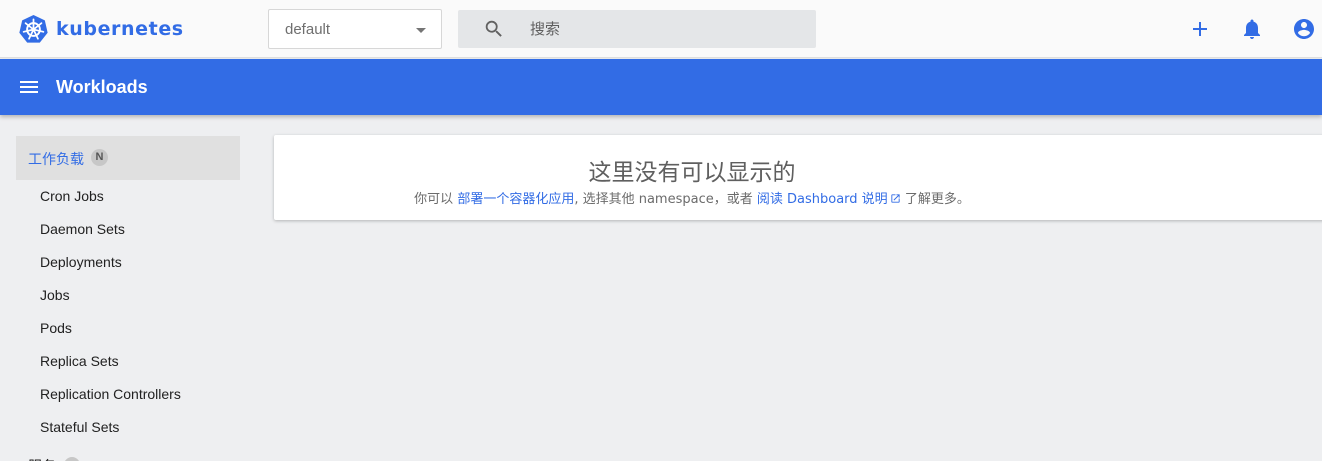 Image resolution: width=1322 pixels, height=461 pixels. I want to click on notifications-button, so click(1252, 29).